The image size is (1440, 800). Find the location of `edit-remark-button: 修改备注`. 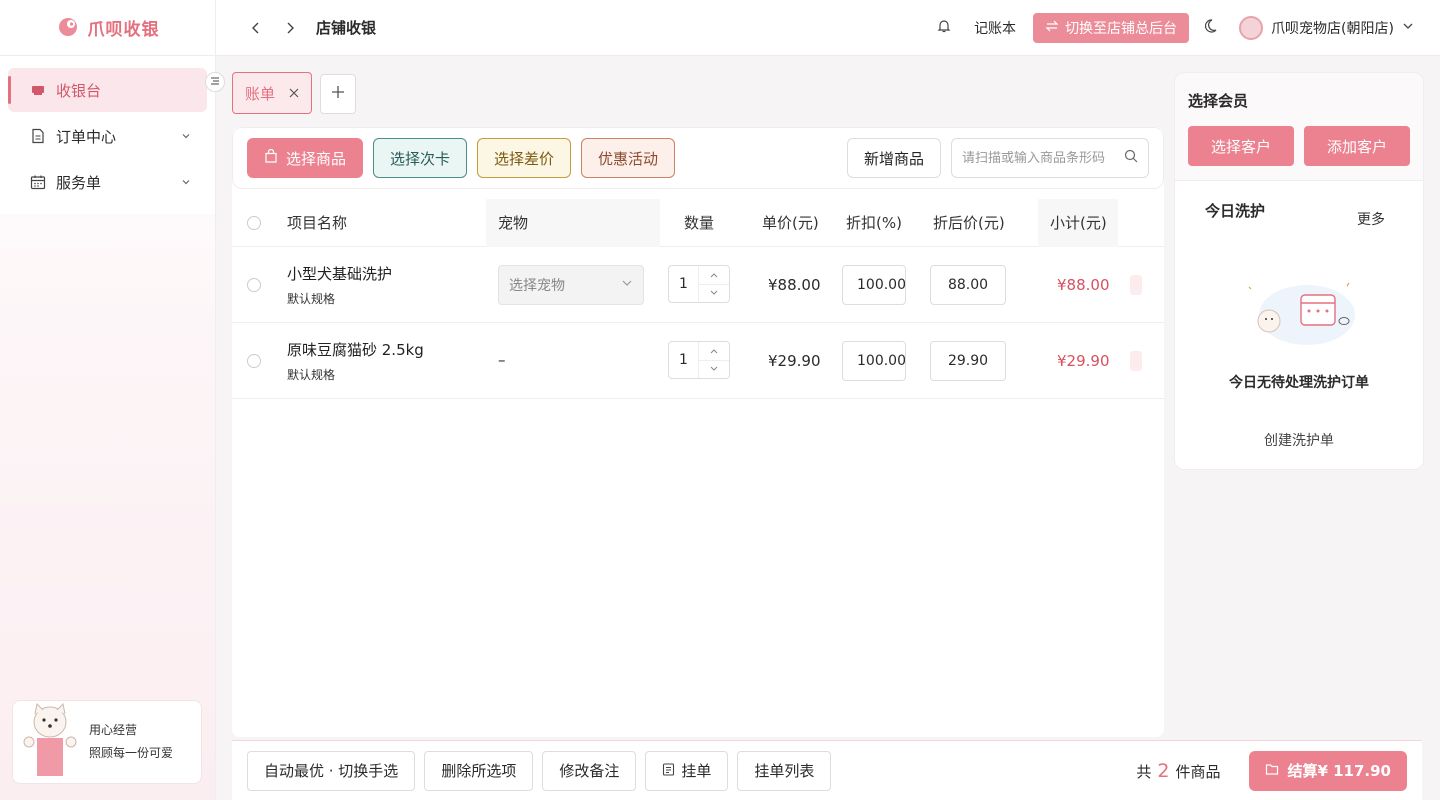

edit-remark-button: 修改备注 is located at coordinates (589, 770).